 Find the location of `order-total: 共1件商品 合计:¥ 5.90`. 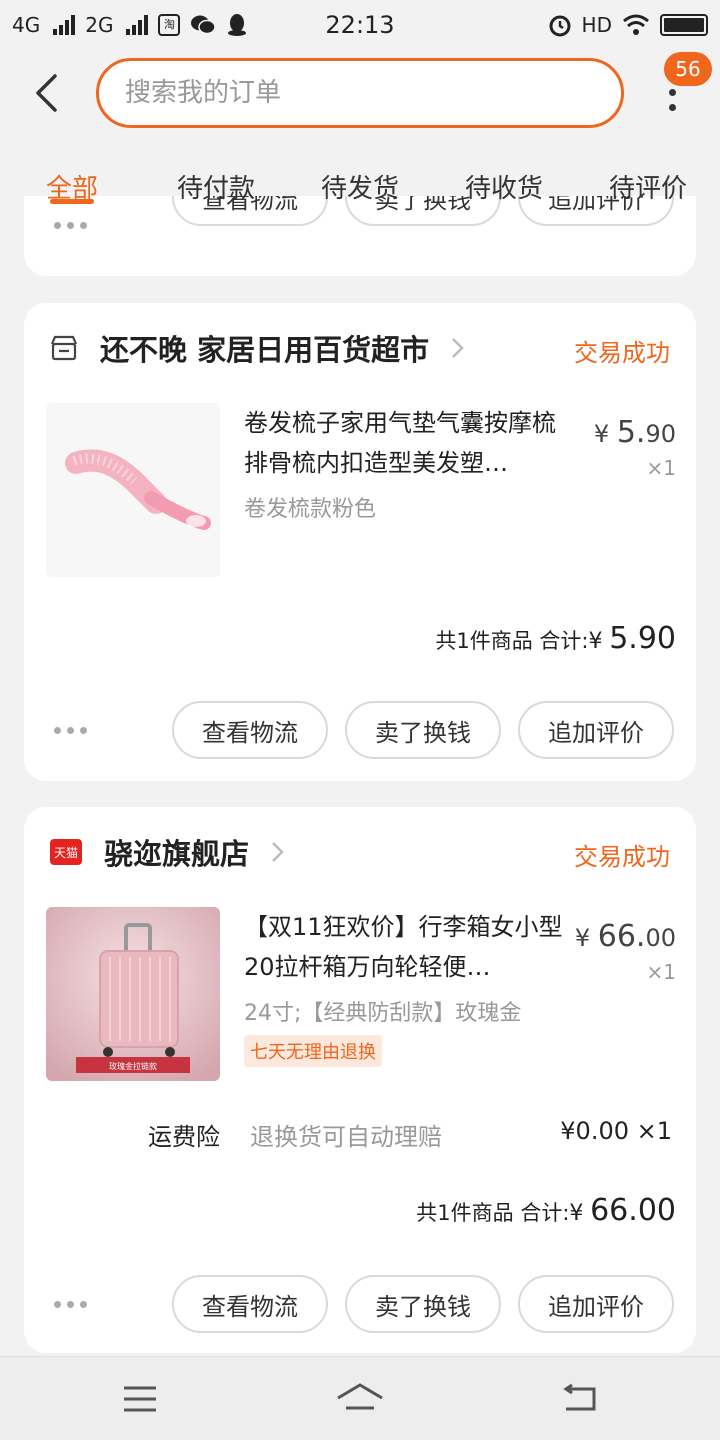

order-total: 共1件商品 合计:¥ 5.90 is located at coordinates (555, 638).